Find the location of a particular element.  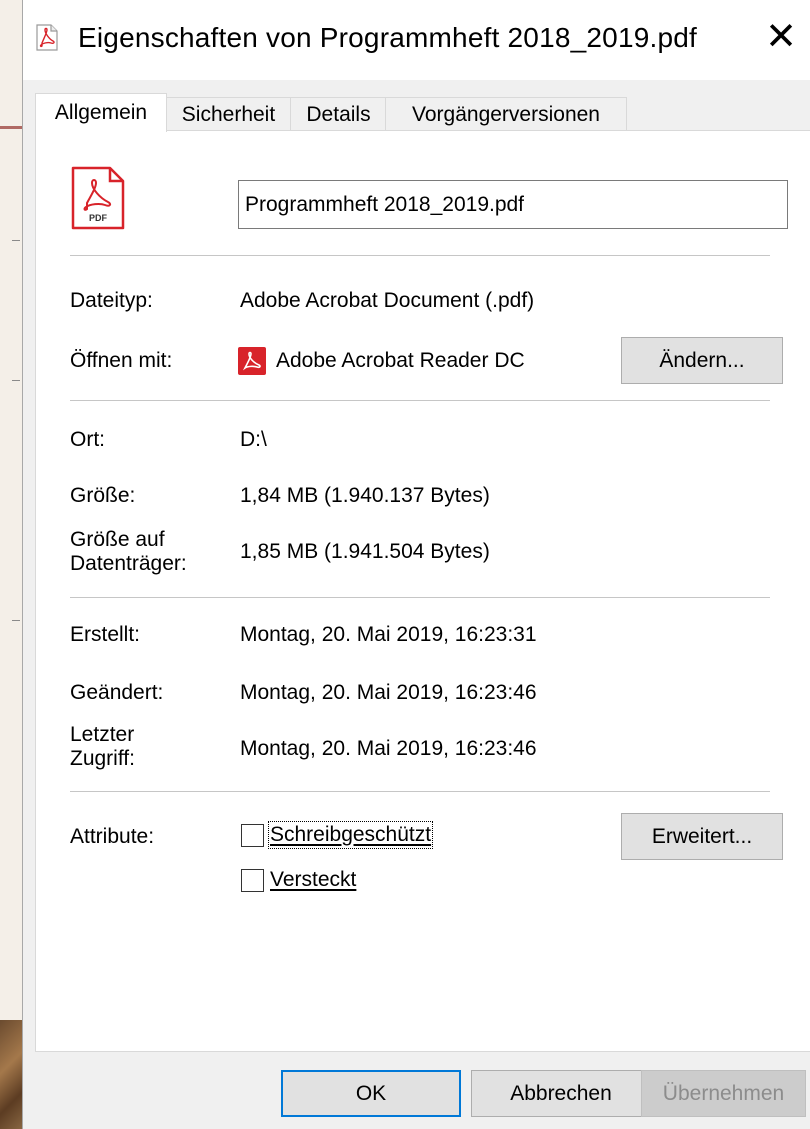

accessed-value: Montag, 20. Mai 2019, 16:23:46 is located at coordinates (388, 748).